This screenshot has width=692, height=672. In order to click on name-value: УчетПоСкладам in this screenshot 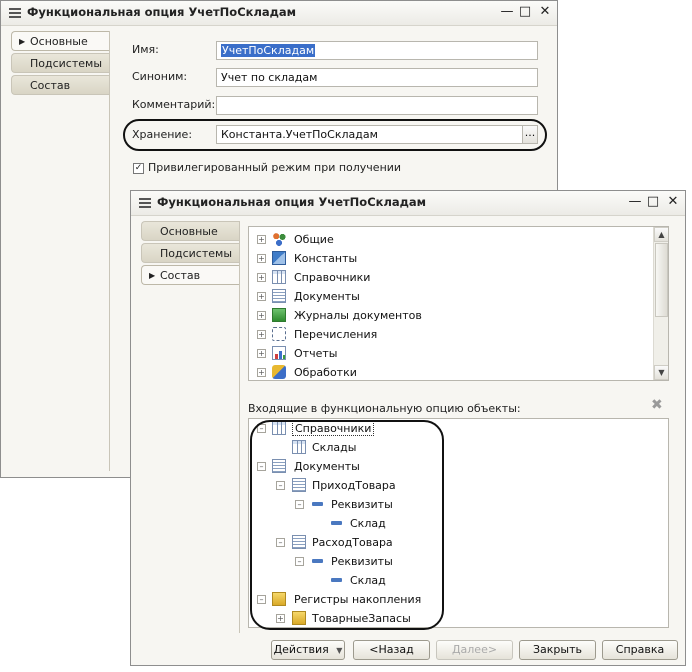, I will do `click(268, 50)`.